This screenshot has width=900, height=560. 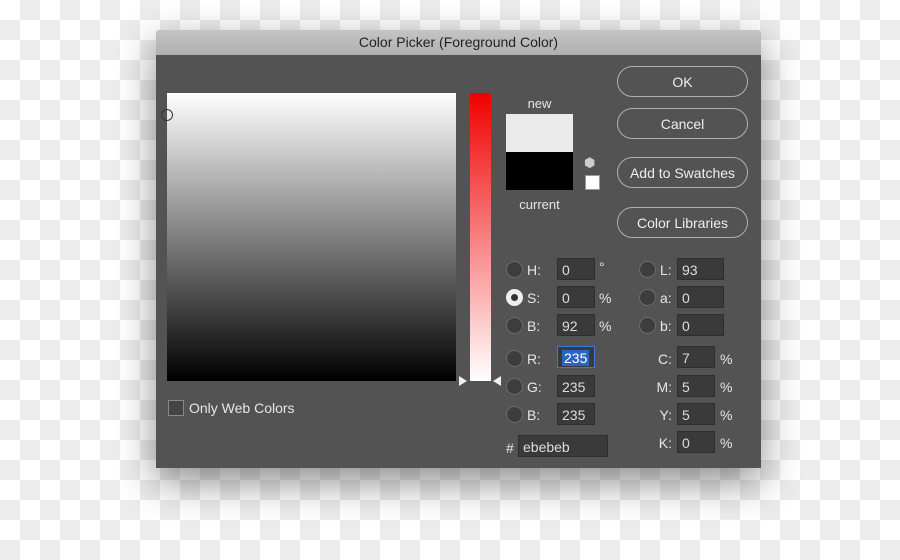 I want to click on blue-input: 235, so click(x=576, y=414).